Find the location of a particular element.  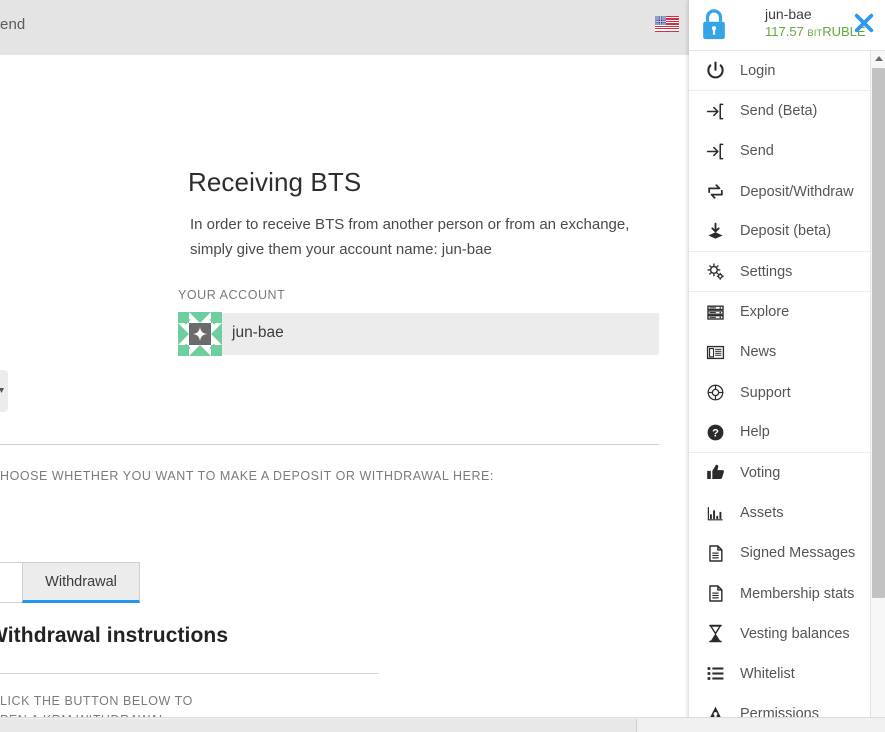

menu-item-deposit-withdraw: Deposit/Withdraw is located at coordinates (787, 191).